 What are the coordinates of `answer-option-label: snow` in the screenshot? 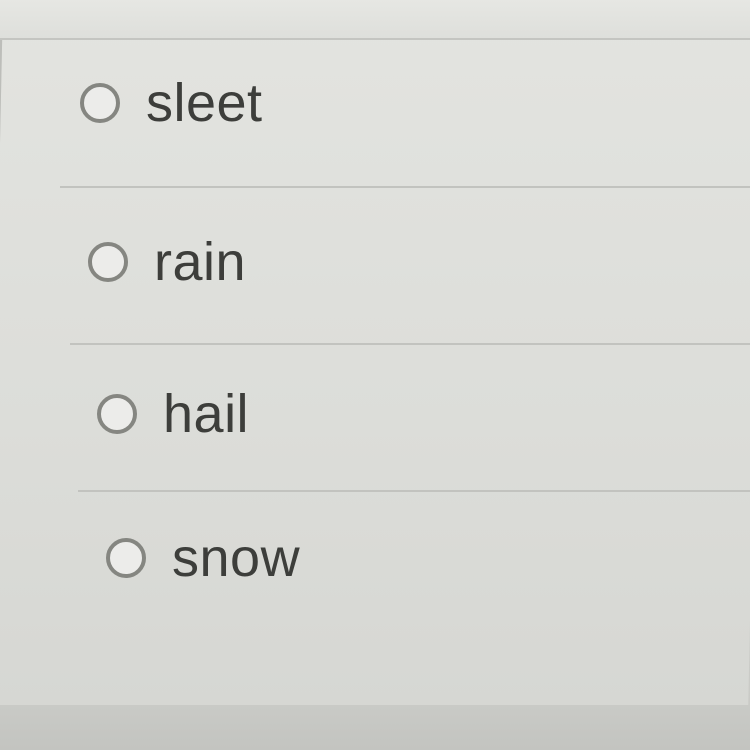 It's located at (236, 558).